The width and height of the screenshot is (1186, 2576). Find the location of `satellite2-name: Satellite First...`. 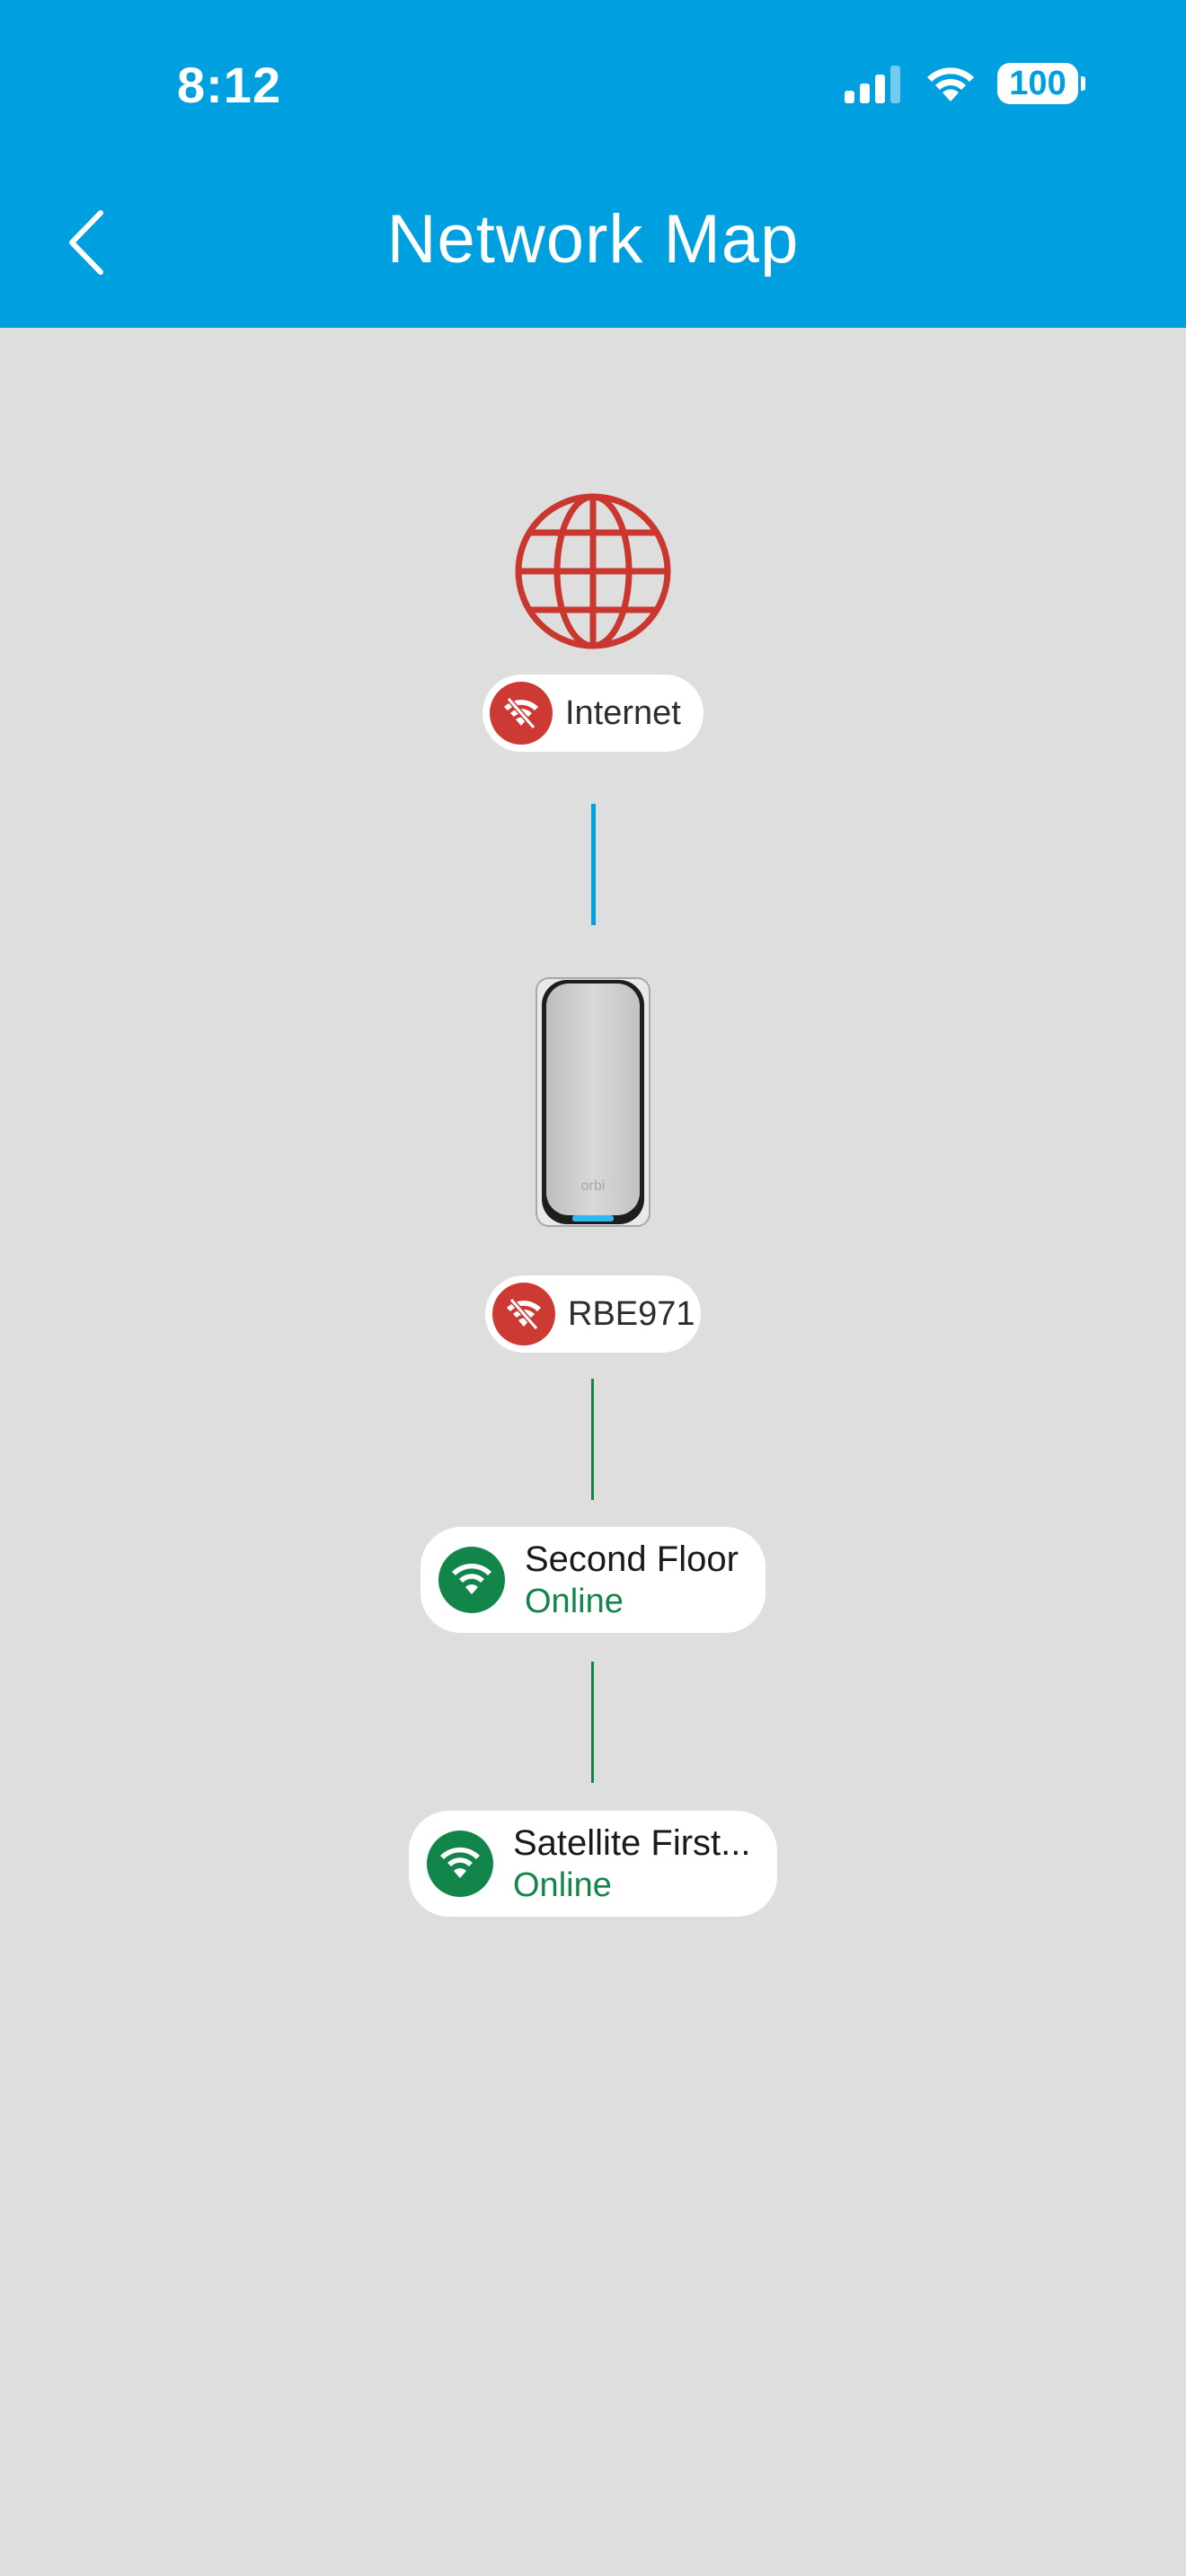

satellite2-name: Satellite First... is located at coordinates (632, 1843).